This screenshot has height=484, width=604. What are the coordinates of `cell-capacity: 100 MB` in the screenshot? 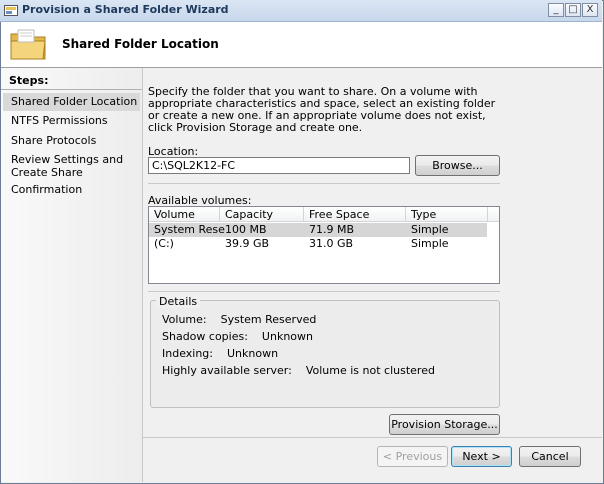 It's located at (246, 229).